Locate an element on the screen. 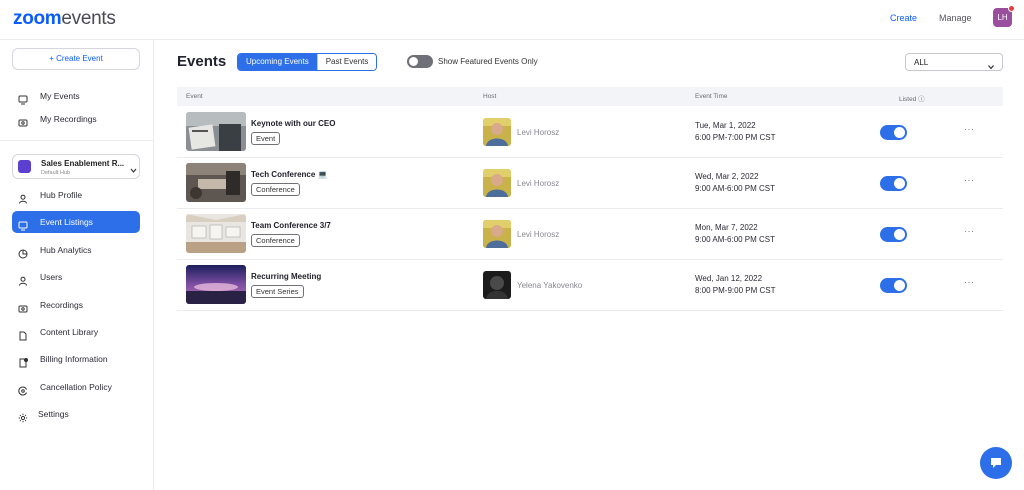  cancel-policy-icon is located at coordinates (23, 389).